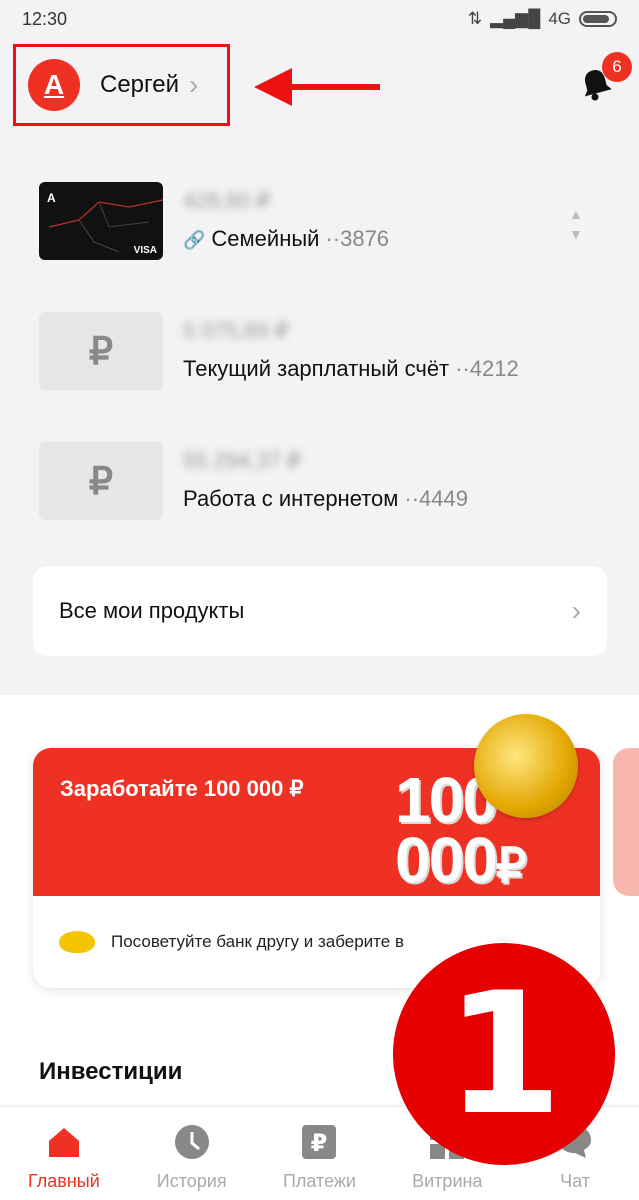 The width and height of the screenshot is (639, 1200). I want to click on next-promo-card, so click(626, 822).